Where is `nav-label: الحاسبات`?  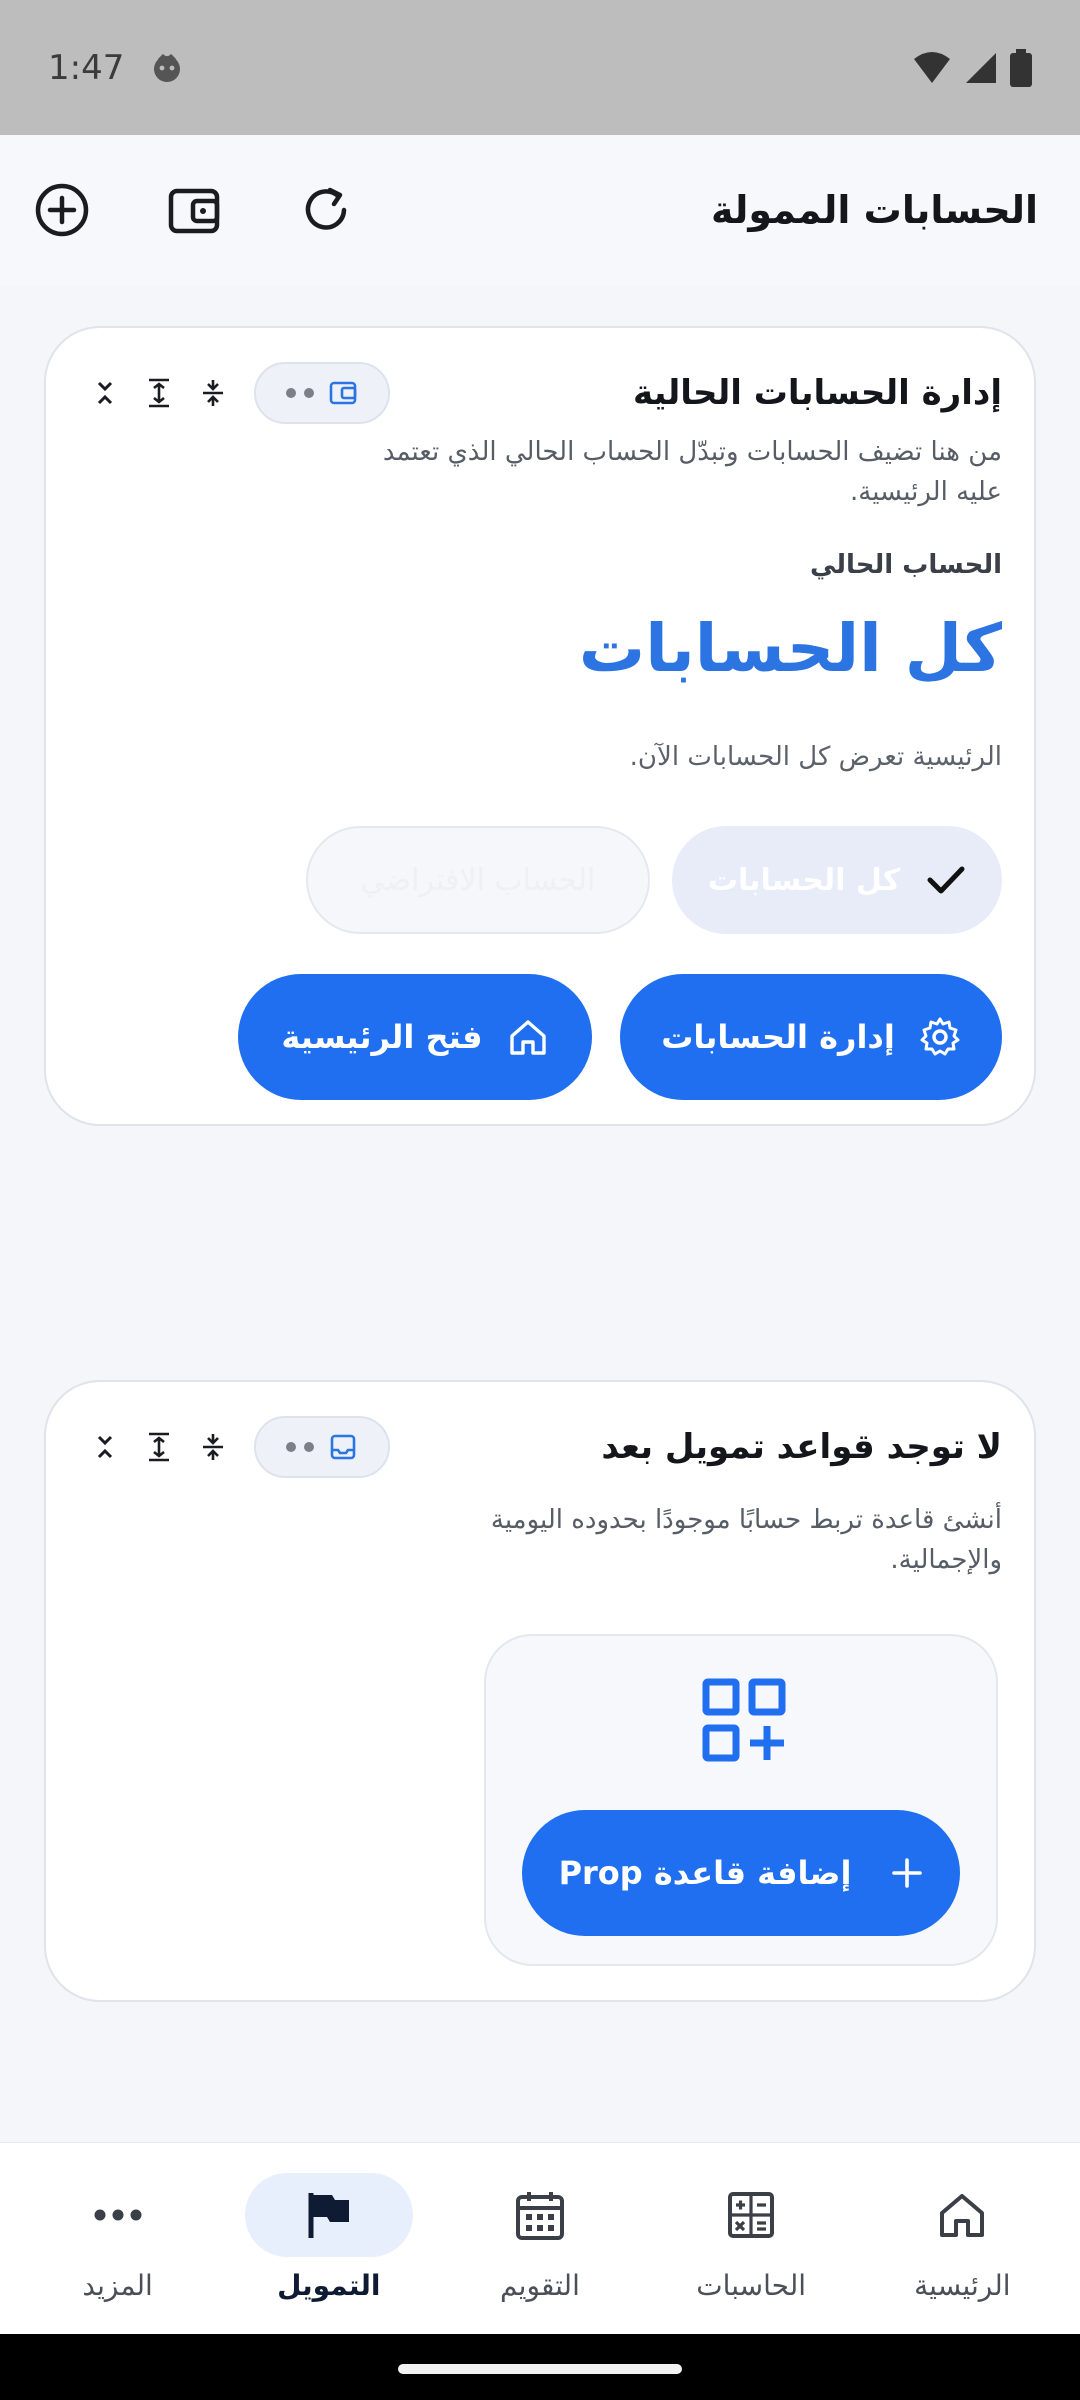
nav-label: الحاسبات is located at coordinates (751, 2285).